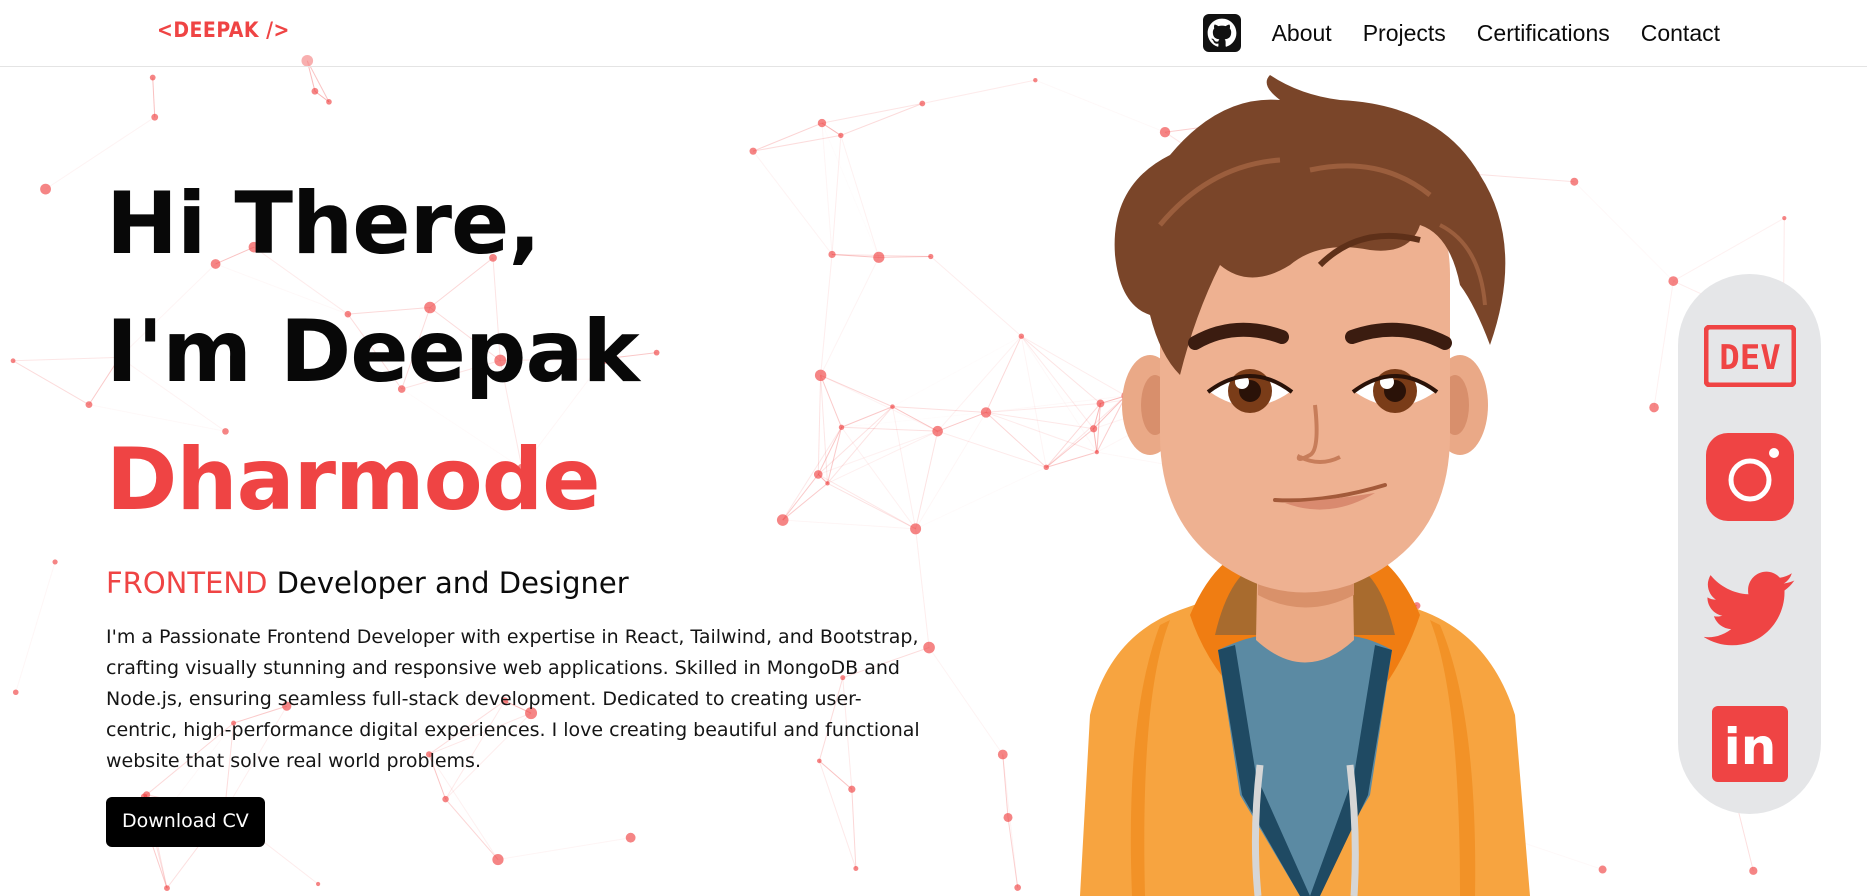  Describe the element at coordinates (1404, 33) in the screenshot. I see `nav-projects: Projects` at that location.